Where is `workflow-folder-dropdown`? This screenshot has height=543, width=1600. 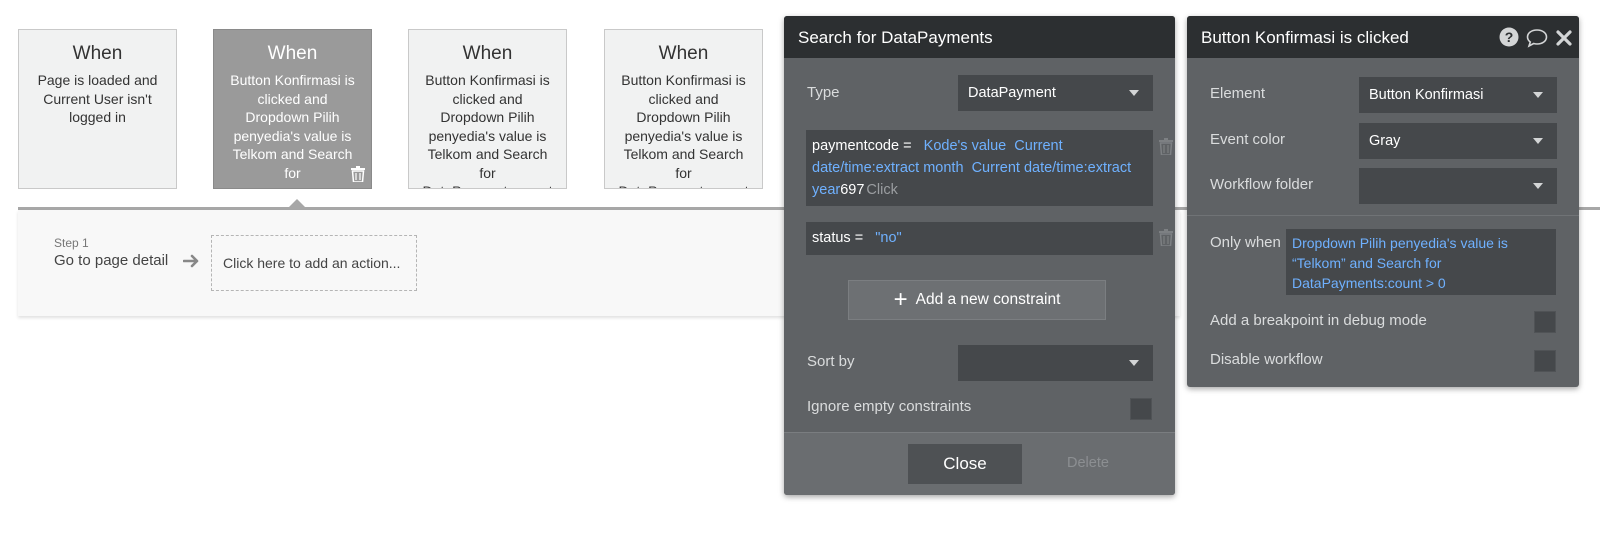 workflow-folder-dropdown is located at coordinates (1458, 186).